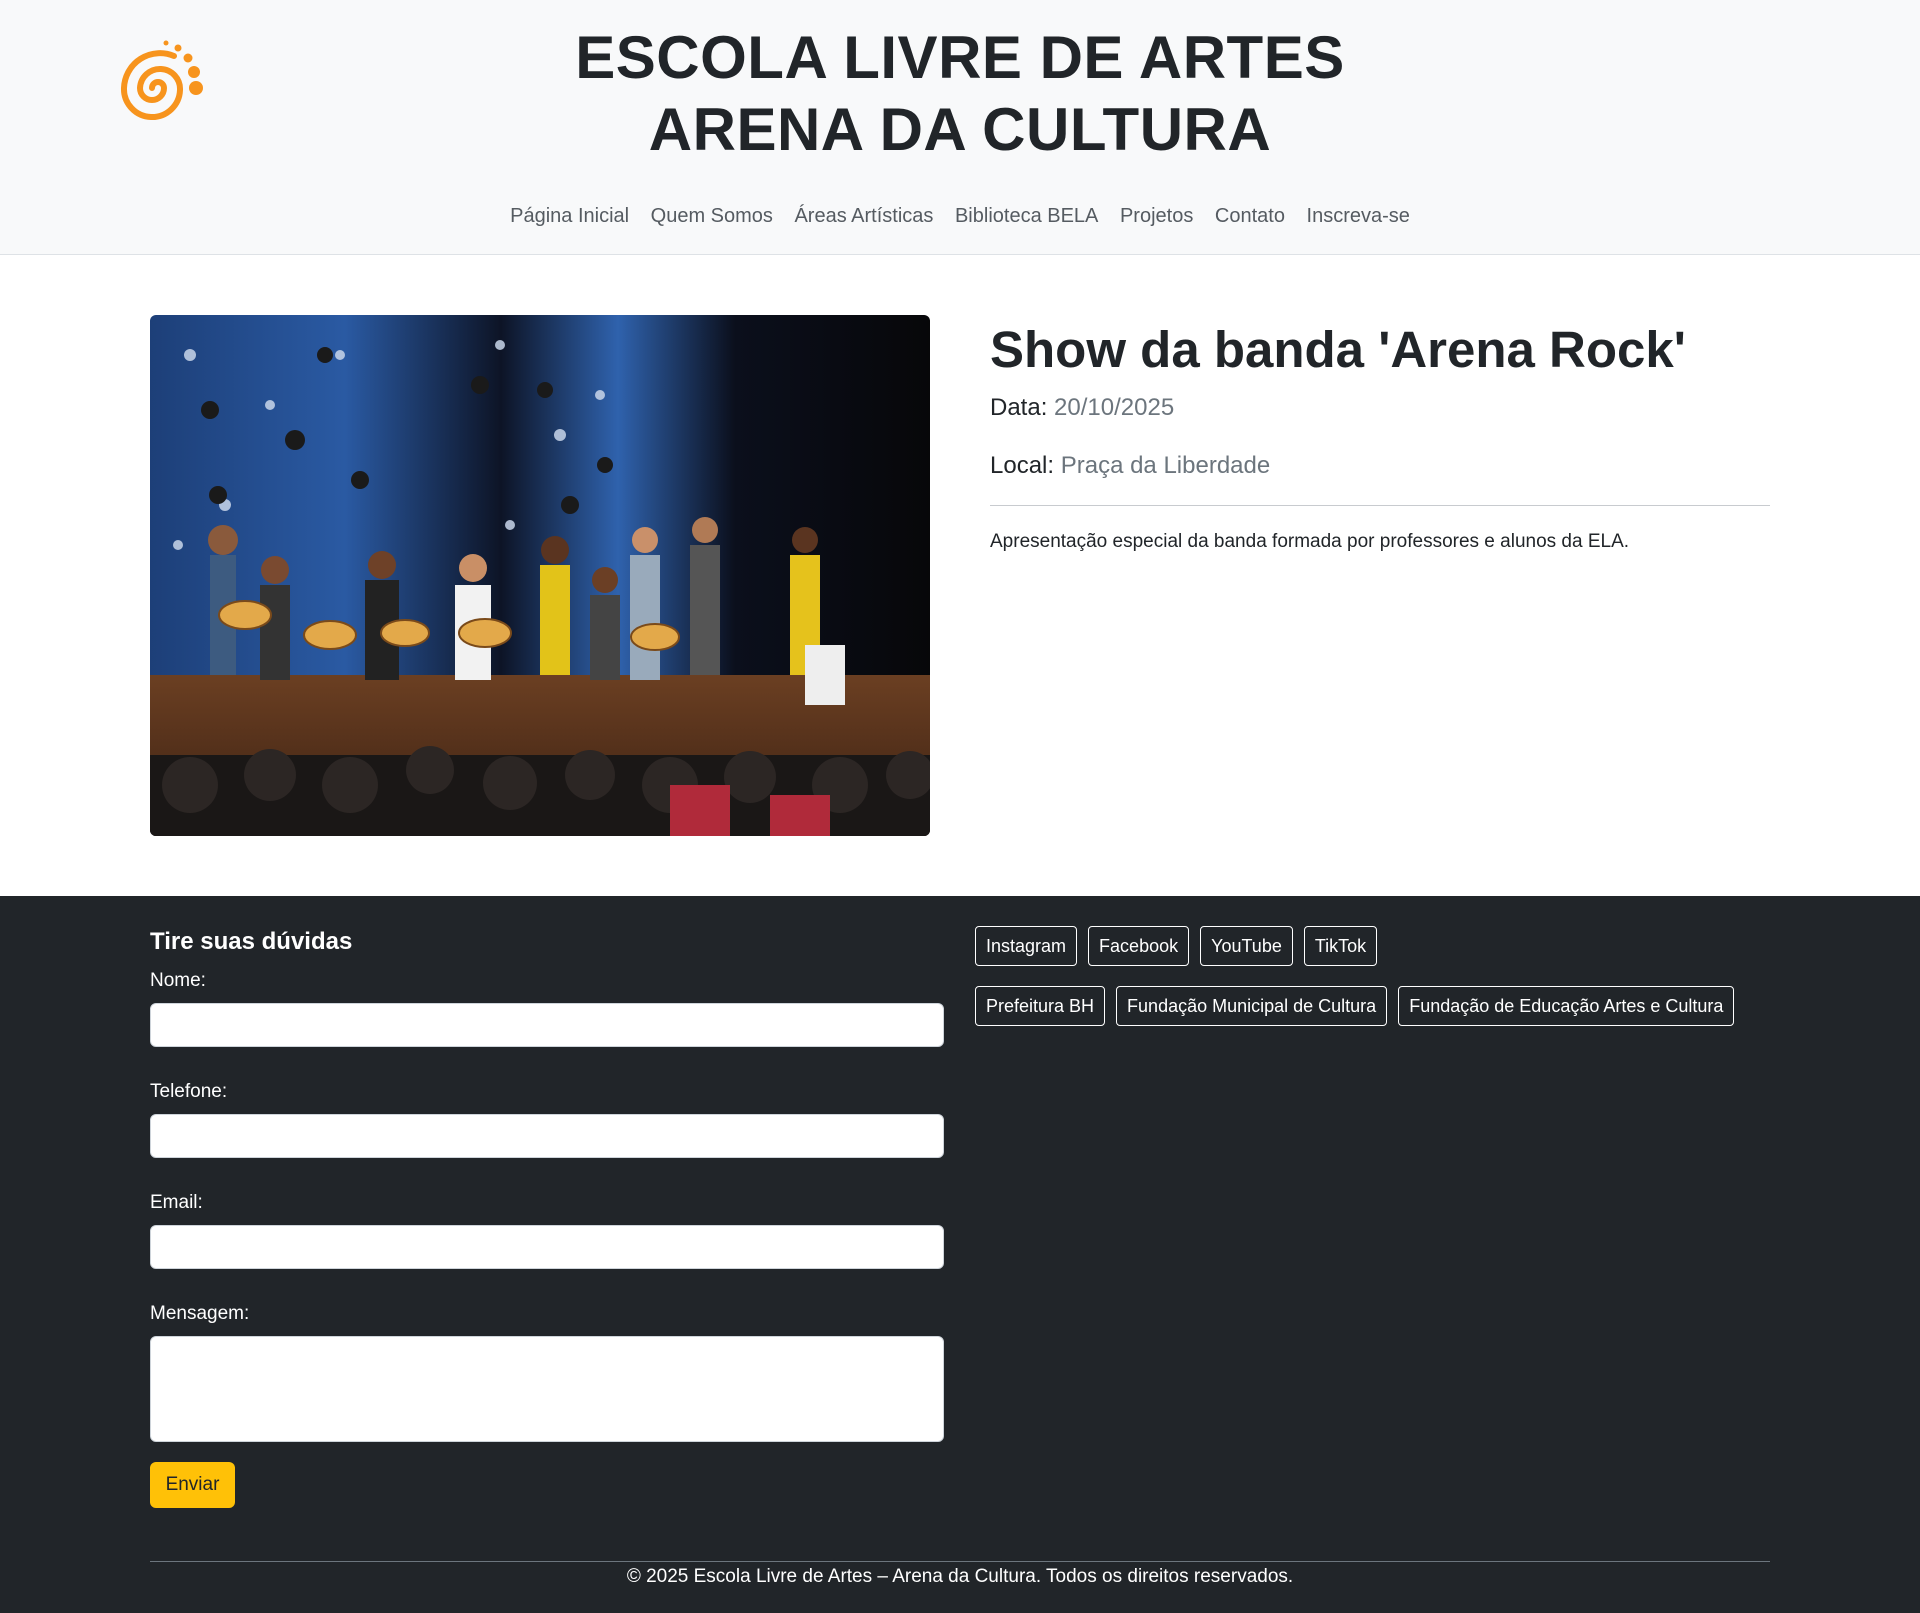  What do you see at coordinates (1022, 465) in the screenshot?
I see `event-place-label: Local:` at bounding box center [1022, 465].